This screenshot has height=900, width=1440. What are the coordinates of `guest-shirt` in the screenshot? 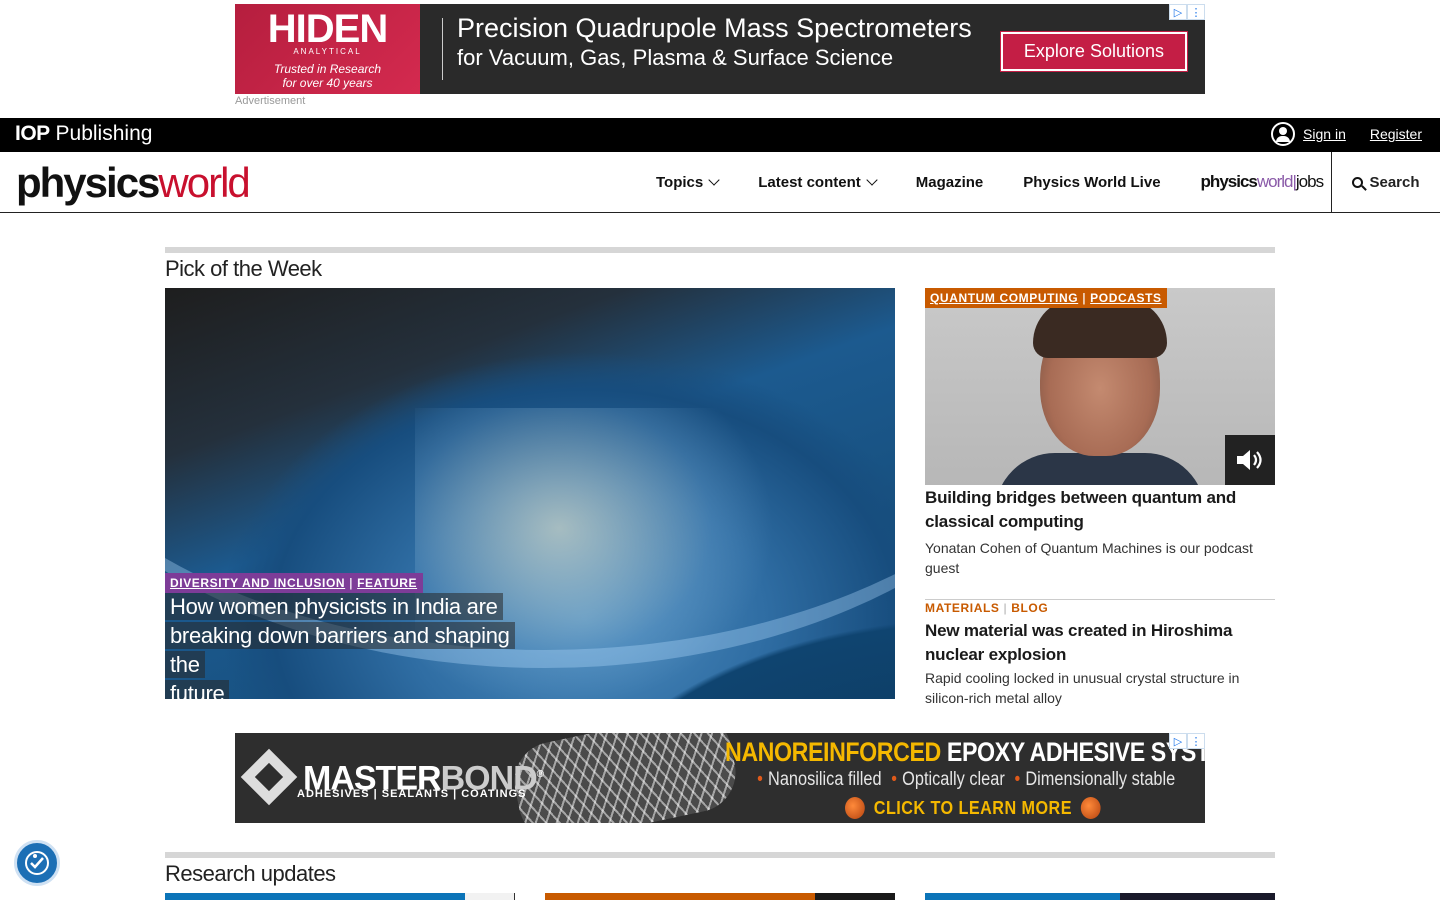 It's located at (1100, 469).